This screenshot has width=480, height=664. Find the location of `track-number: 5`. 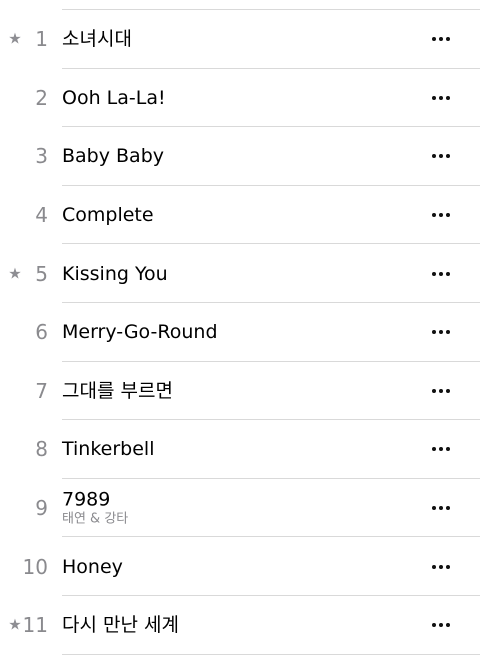

track-number: 5 is located at coordinates (41, 273).